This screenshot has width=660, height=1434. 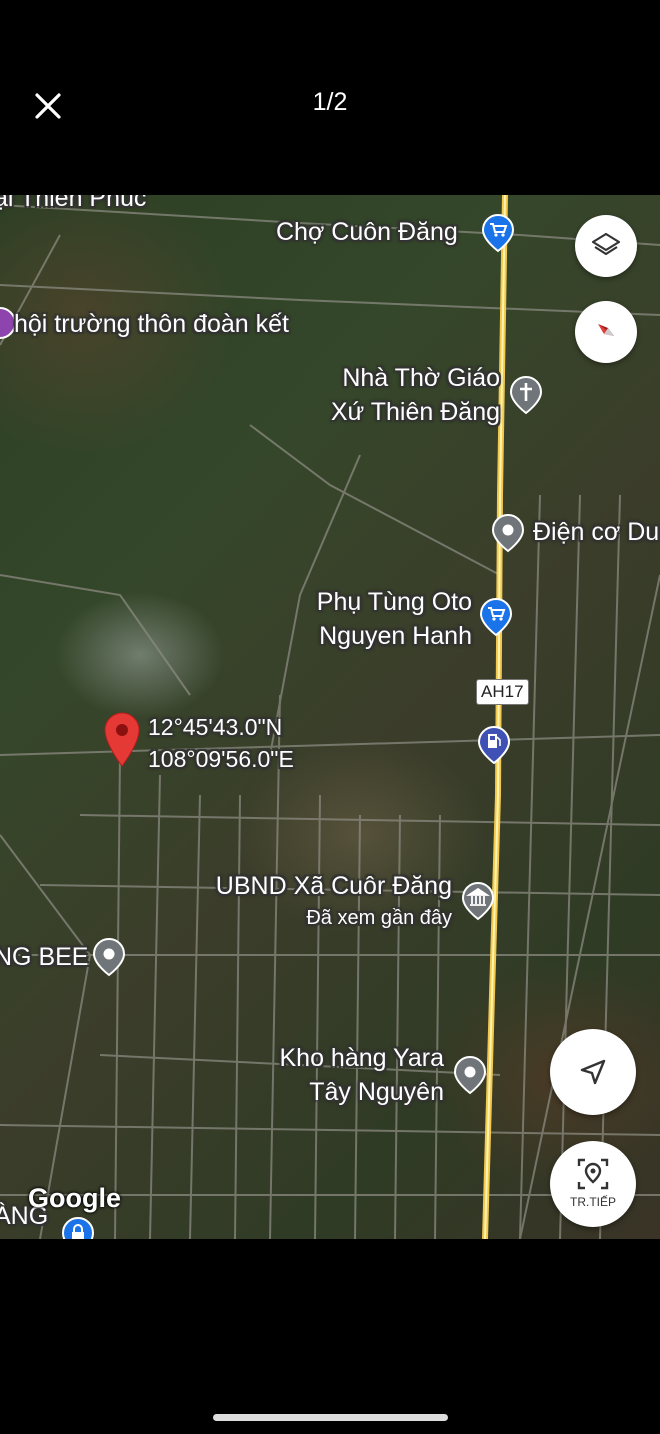 What do you see at coordinates (395, 636) in the screenshot?
I see `place-label-line: Nguyen Hanh` at bounding box center [395, 636].